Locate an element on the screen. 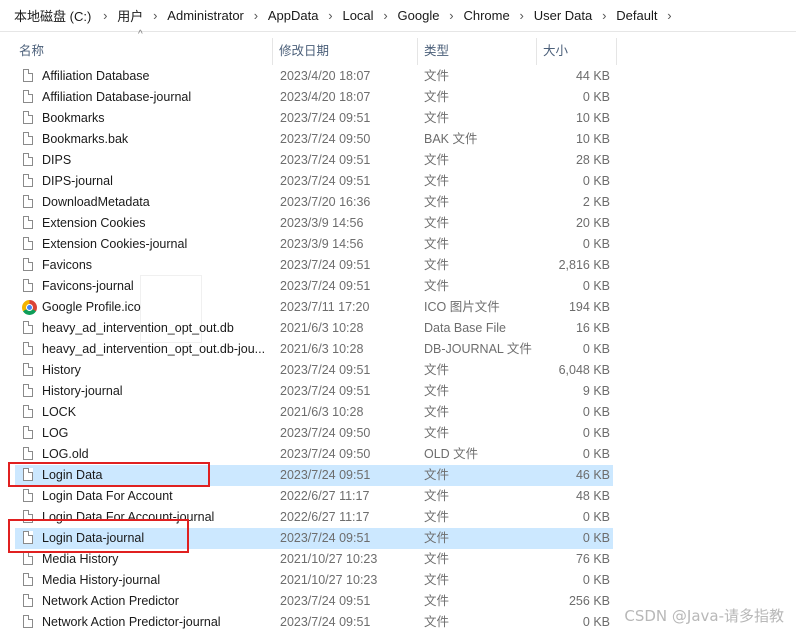 The height and width of the screenshot is (633, 796). breadcrumb-item: AppData › is located at coordinates (305, 15).